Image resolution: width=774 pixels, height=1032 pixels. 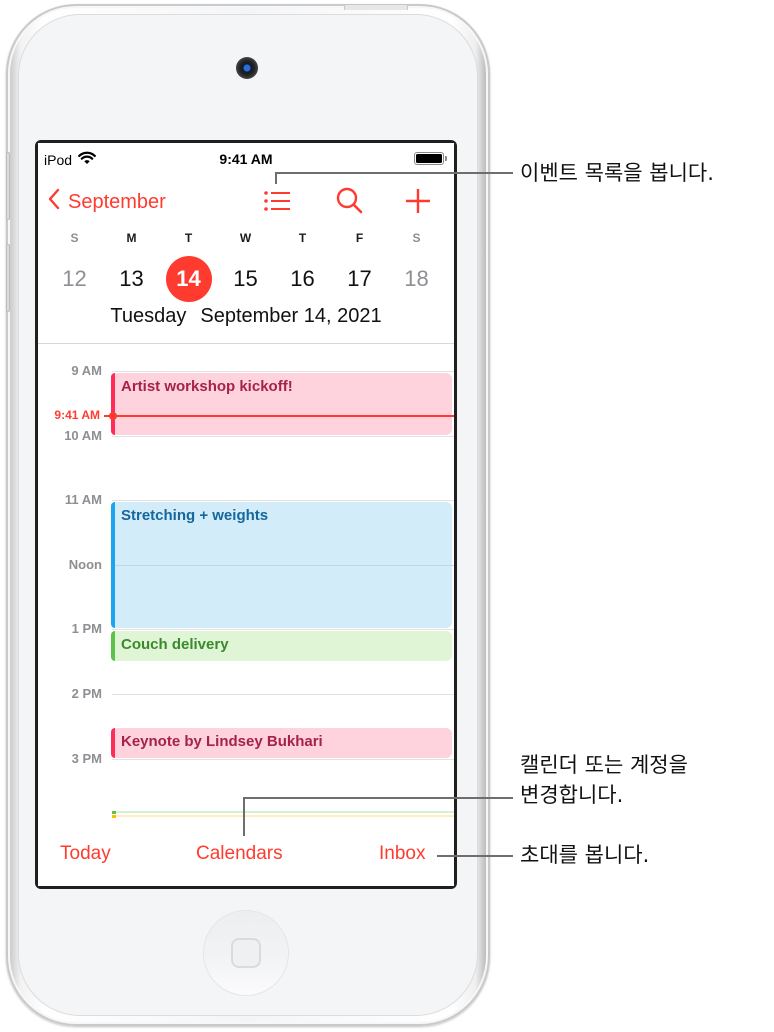 I want to click on callout-calendars: 캘린더 또는 계정을 변경합니다., so click(x=604, y=780).